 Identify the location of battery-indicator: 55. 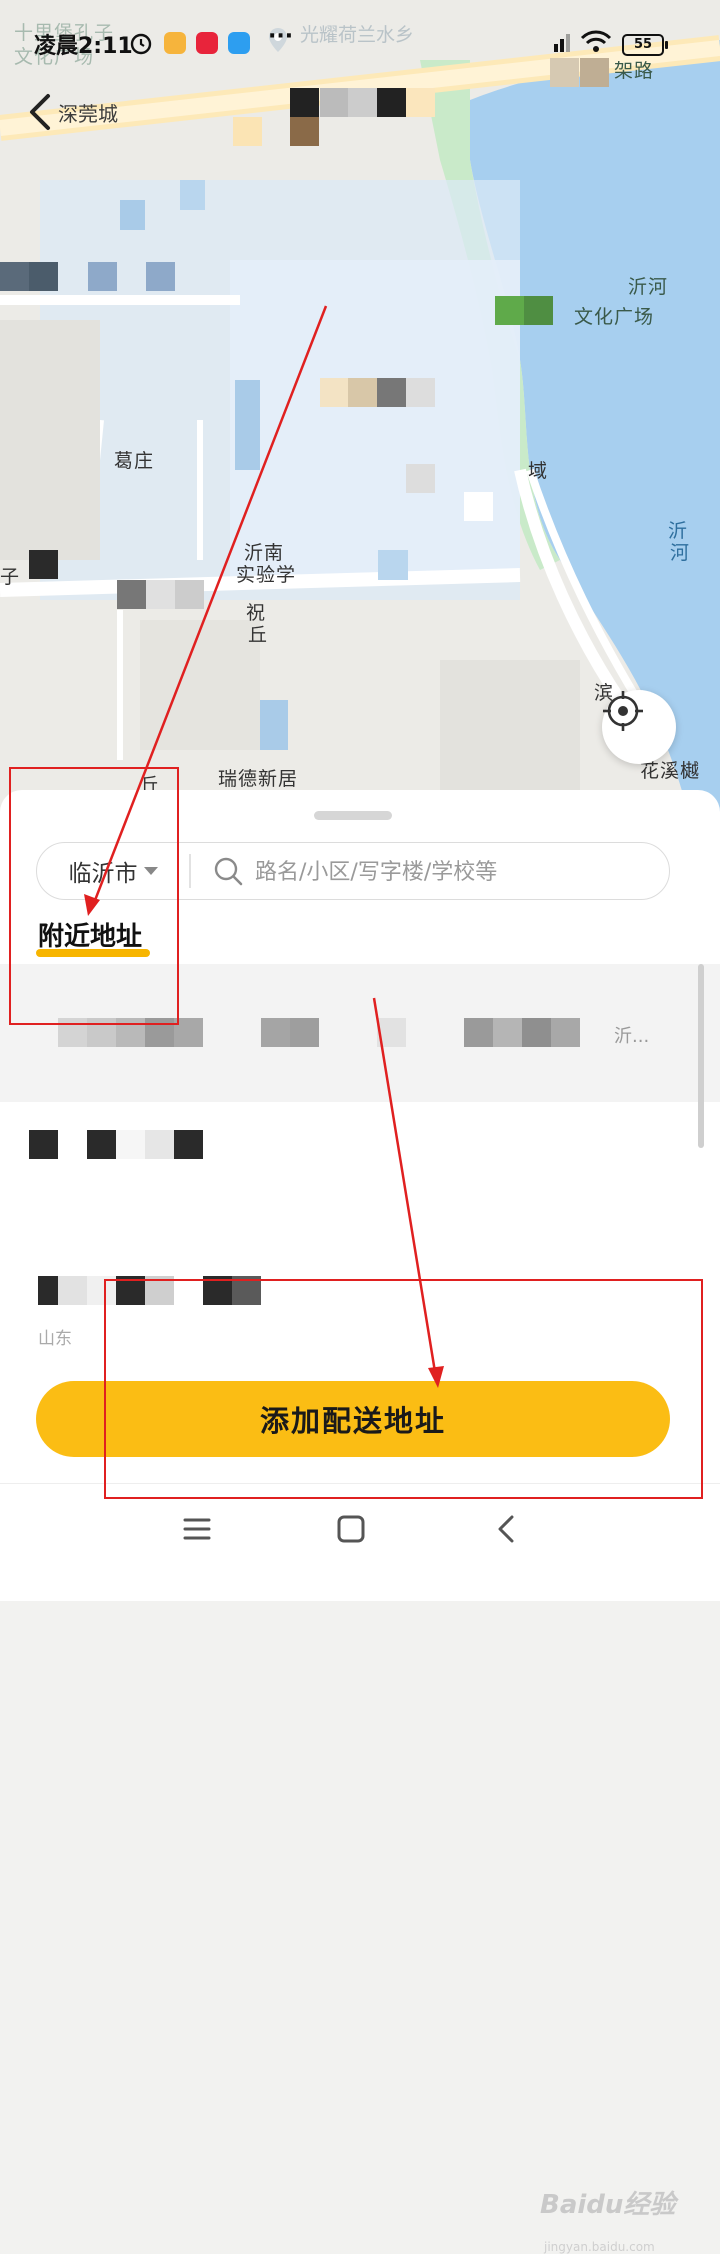
(645, 45).